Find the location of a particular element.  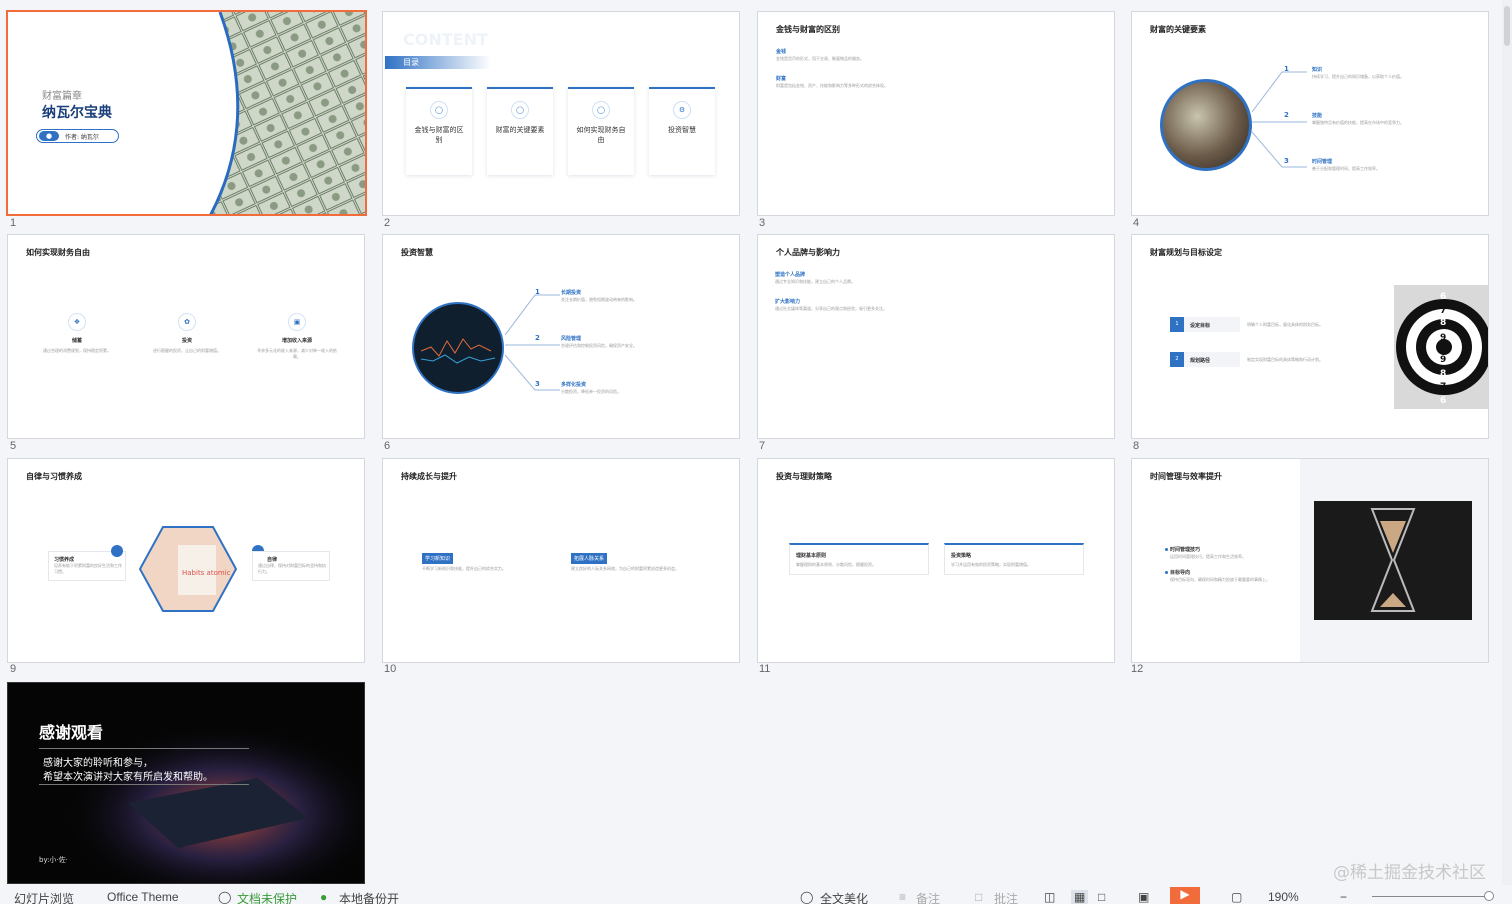

zoom-slider-knob is located at coordinates (1489, 896).